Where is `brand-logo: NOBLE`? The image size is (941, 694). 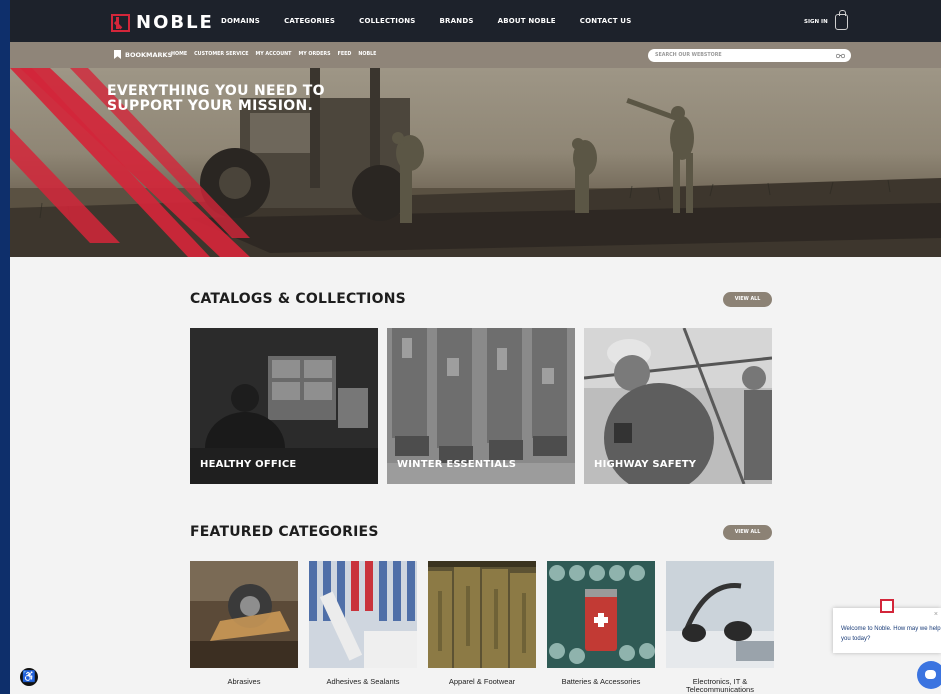 brand-logo: NOBLE is located at coordinates (162, 22).